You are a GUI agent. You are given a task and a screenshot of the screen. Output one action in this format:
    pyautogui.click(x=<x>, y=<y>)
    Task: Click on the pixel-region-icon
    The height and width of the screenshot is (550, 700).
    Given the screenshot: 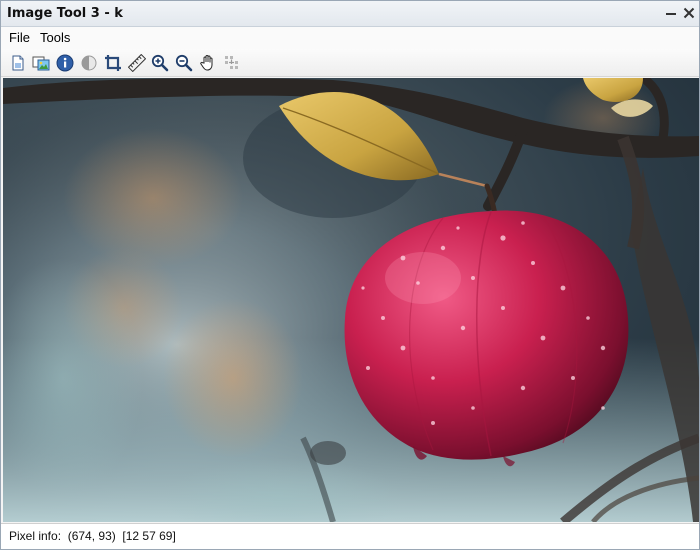 What is the action you would take?
    pyautogui.click(x=231, y=62)
    